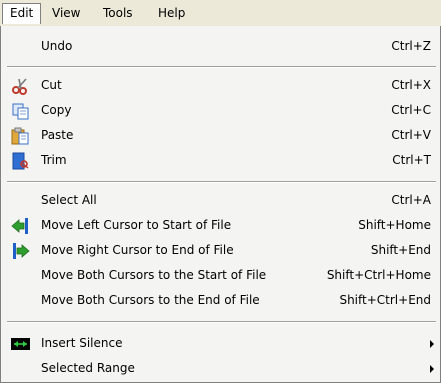 The width and height of the screenshot is (441, 383). What do you see at coordinates (82, 343) in the screenshot?
I see `menu-item-label: Insert Silence` at bounding box center [82, 343].